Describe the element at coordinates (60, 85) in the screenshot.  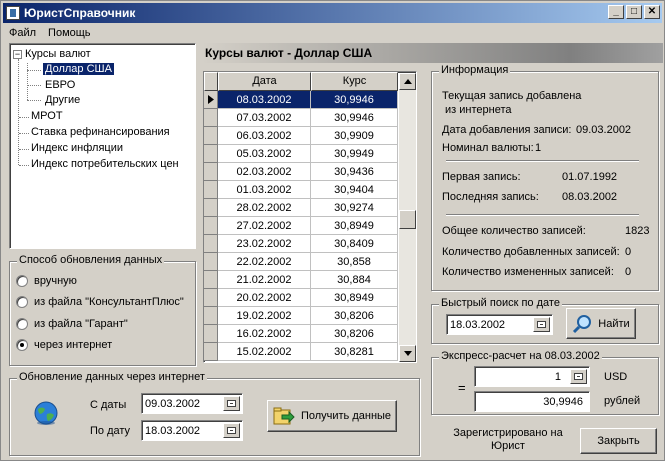
I see `tree-item-euro: ЕВРО` at that location.